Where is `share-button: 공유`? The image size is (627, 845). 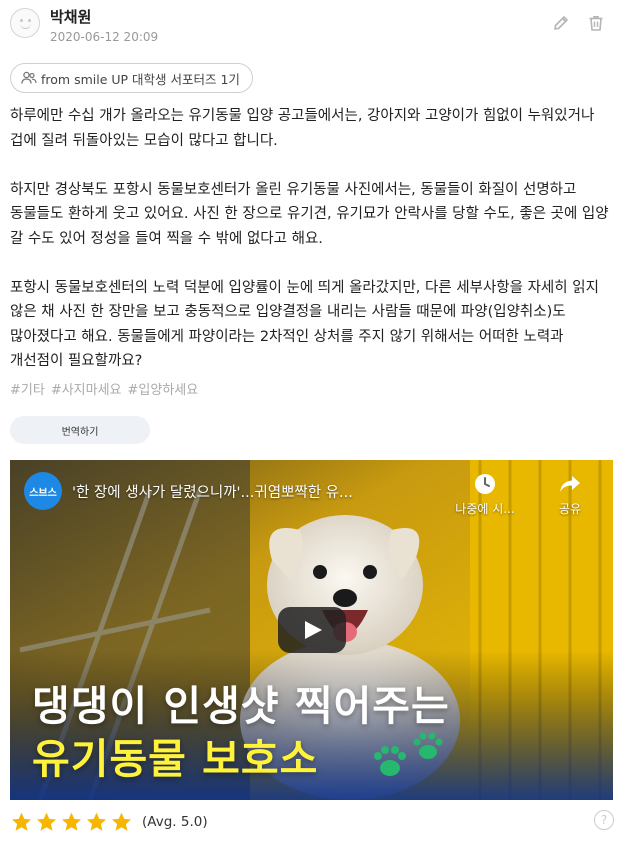 share-button: 공유 is located at coordinates (570, 494).